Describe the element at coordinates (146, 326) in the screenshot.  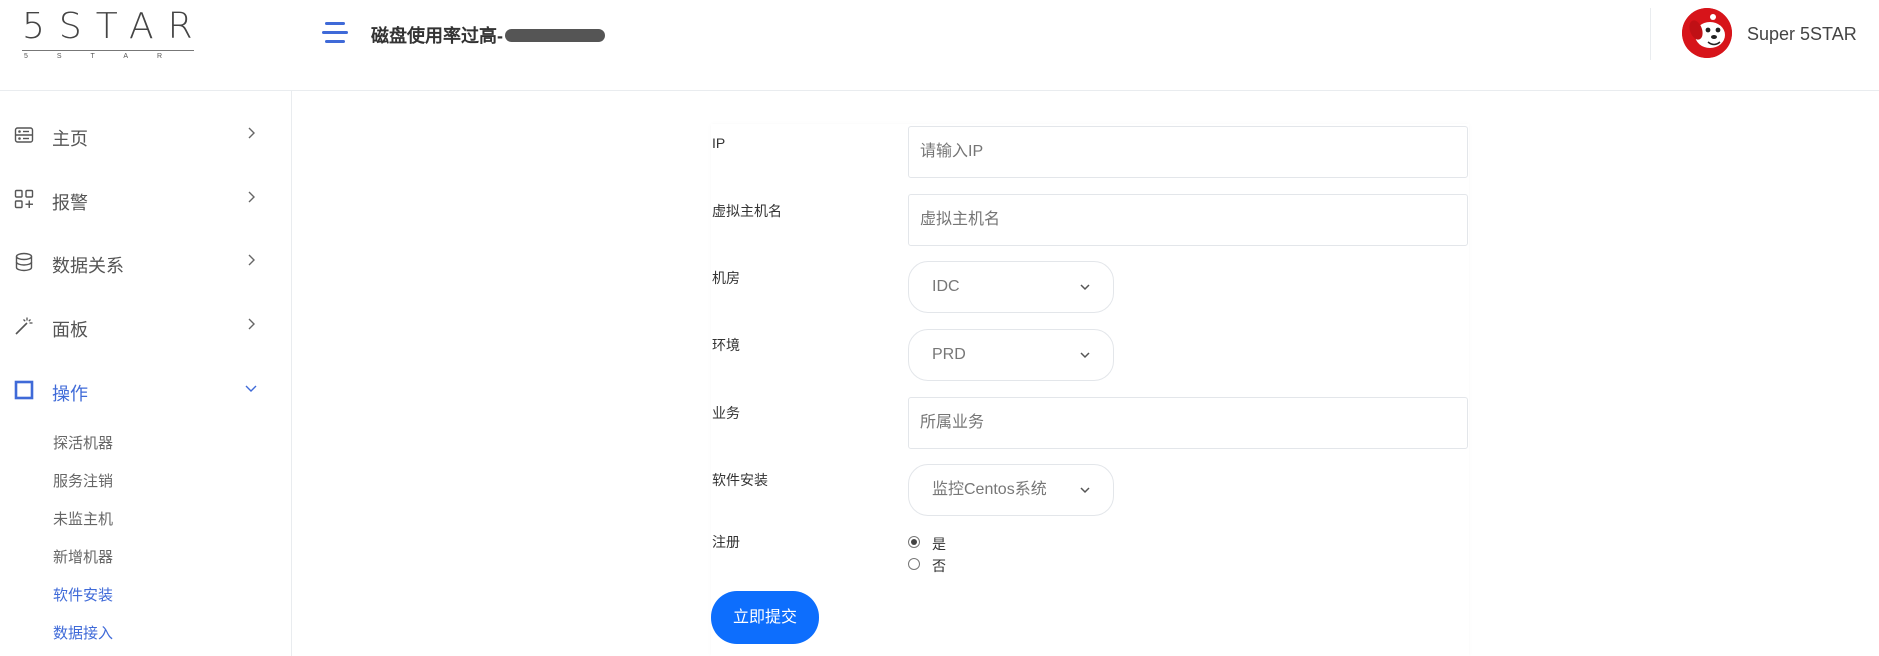
I see `sidebar-item-panel: 面板` at that location.